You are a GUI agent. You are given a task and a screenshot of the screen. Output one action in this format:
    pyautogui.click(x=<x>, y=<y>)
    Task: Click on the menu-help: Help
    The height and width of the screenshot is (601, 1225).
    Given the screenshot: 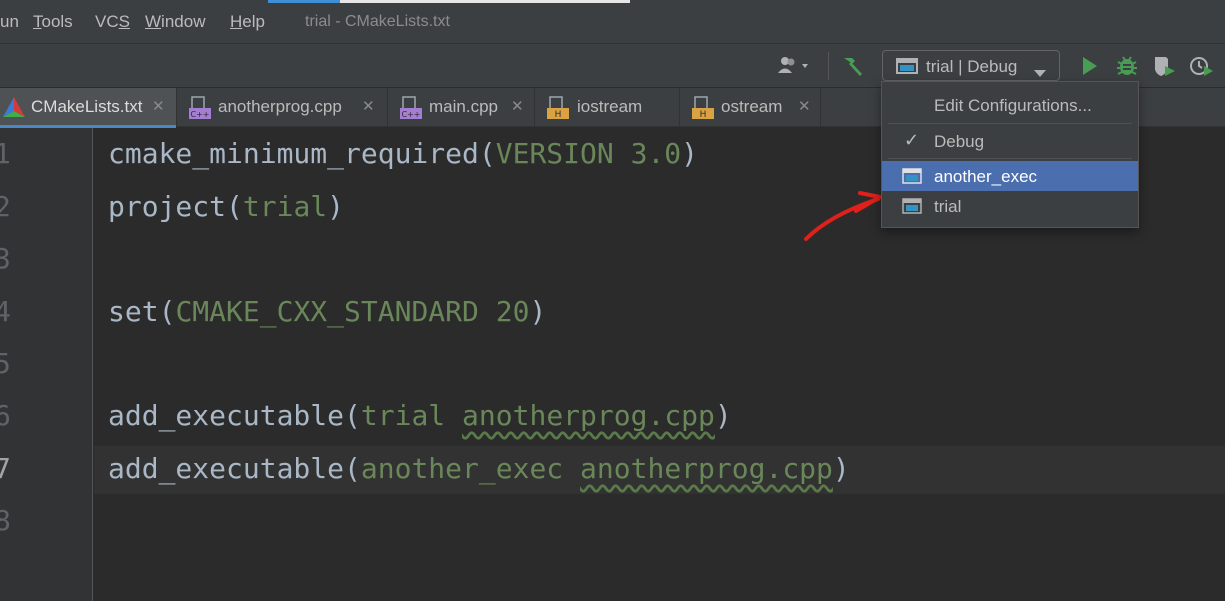 What is the action you would take?
    pyautogui.click(x=247, y=22)
    